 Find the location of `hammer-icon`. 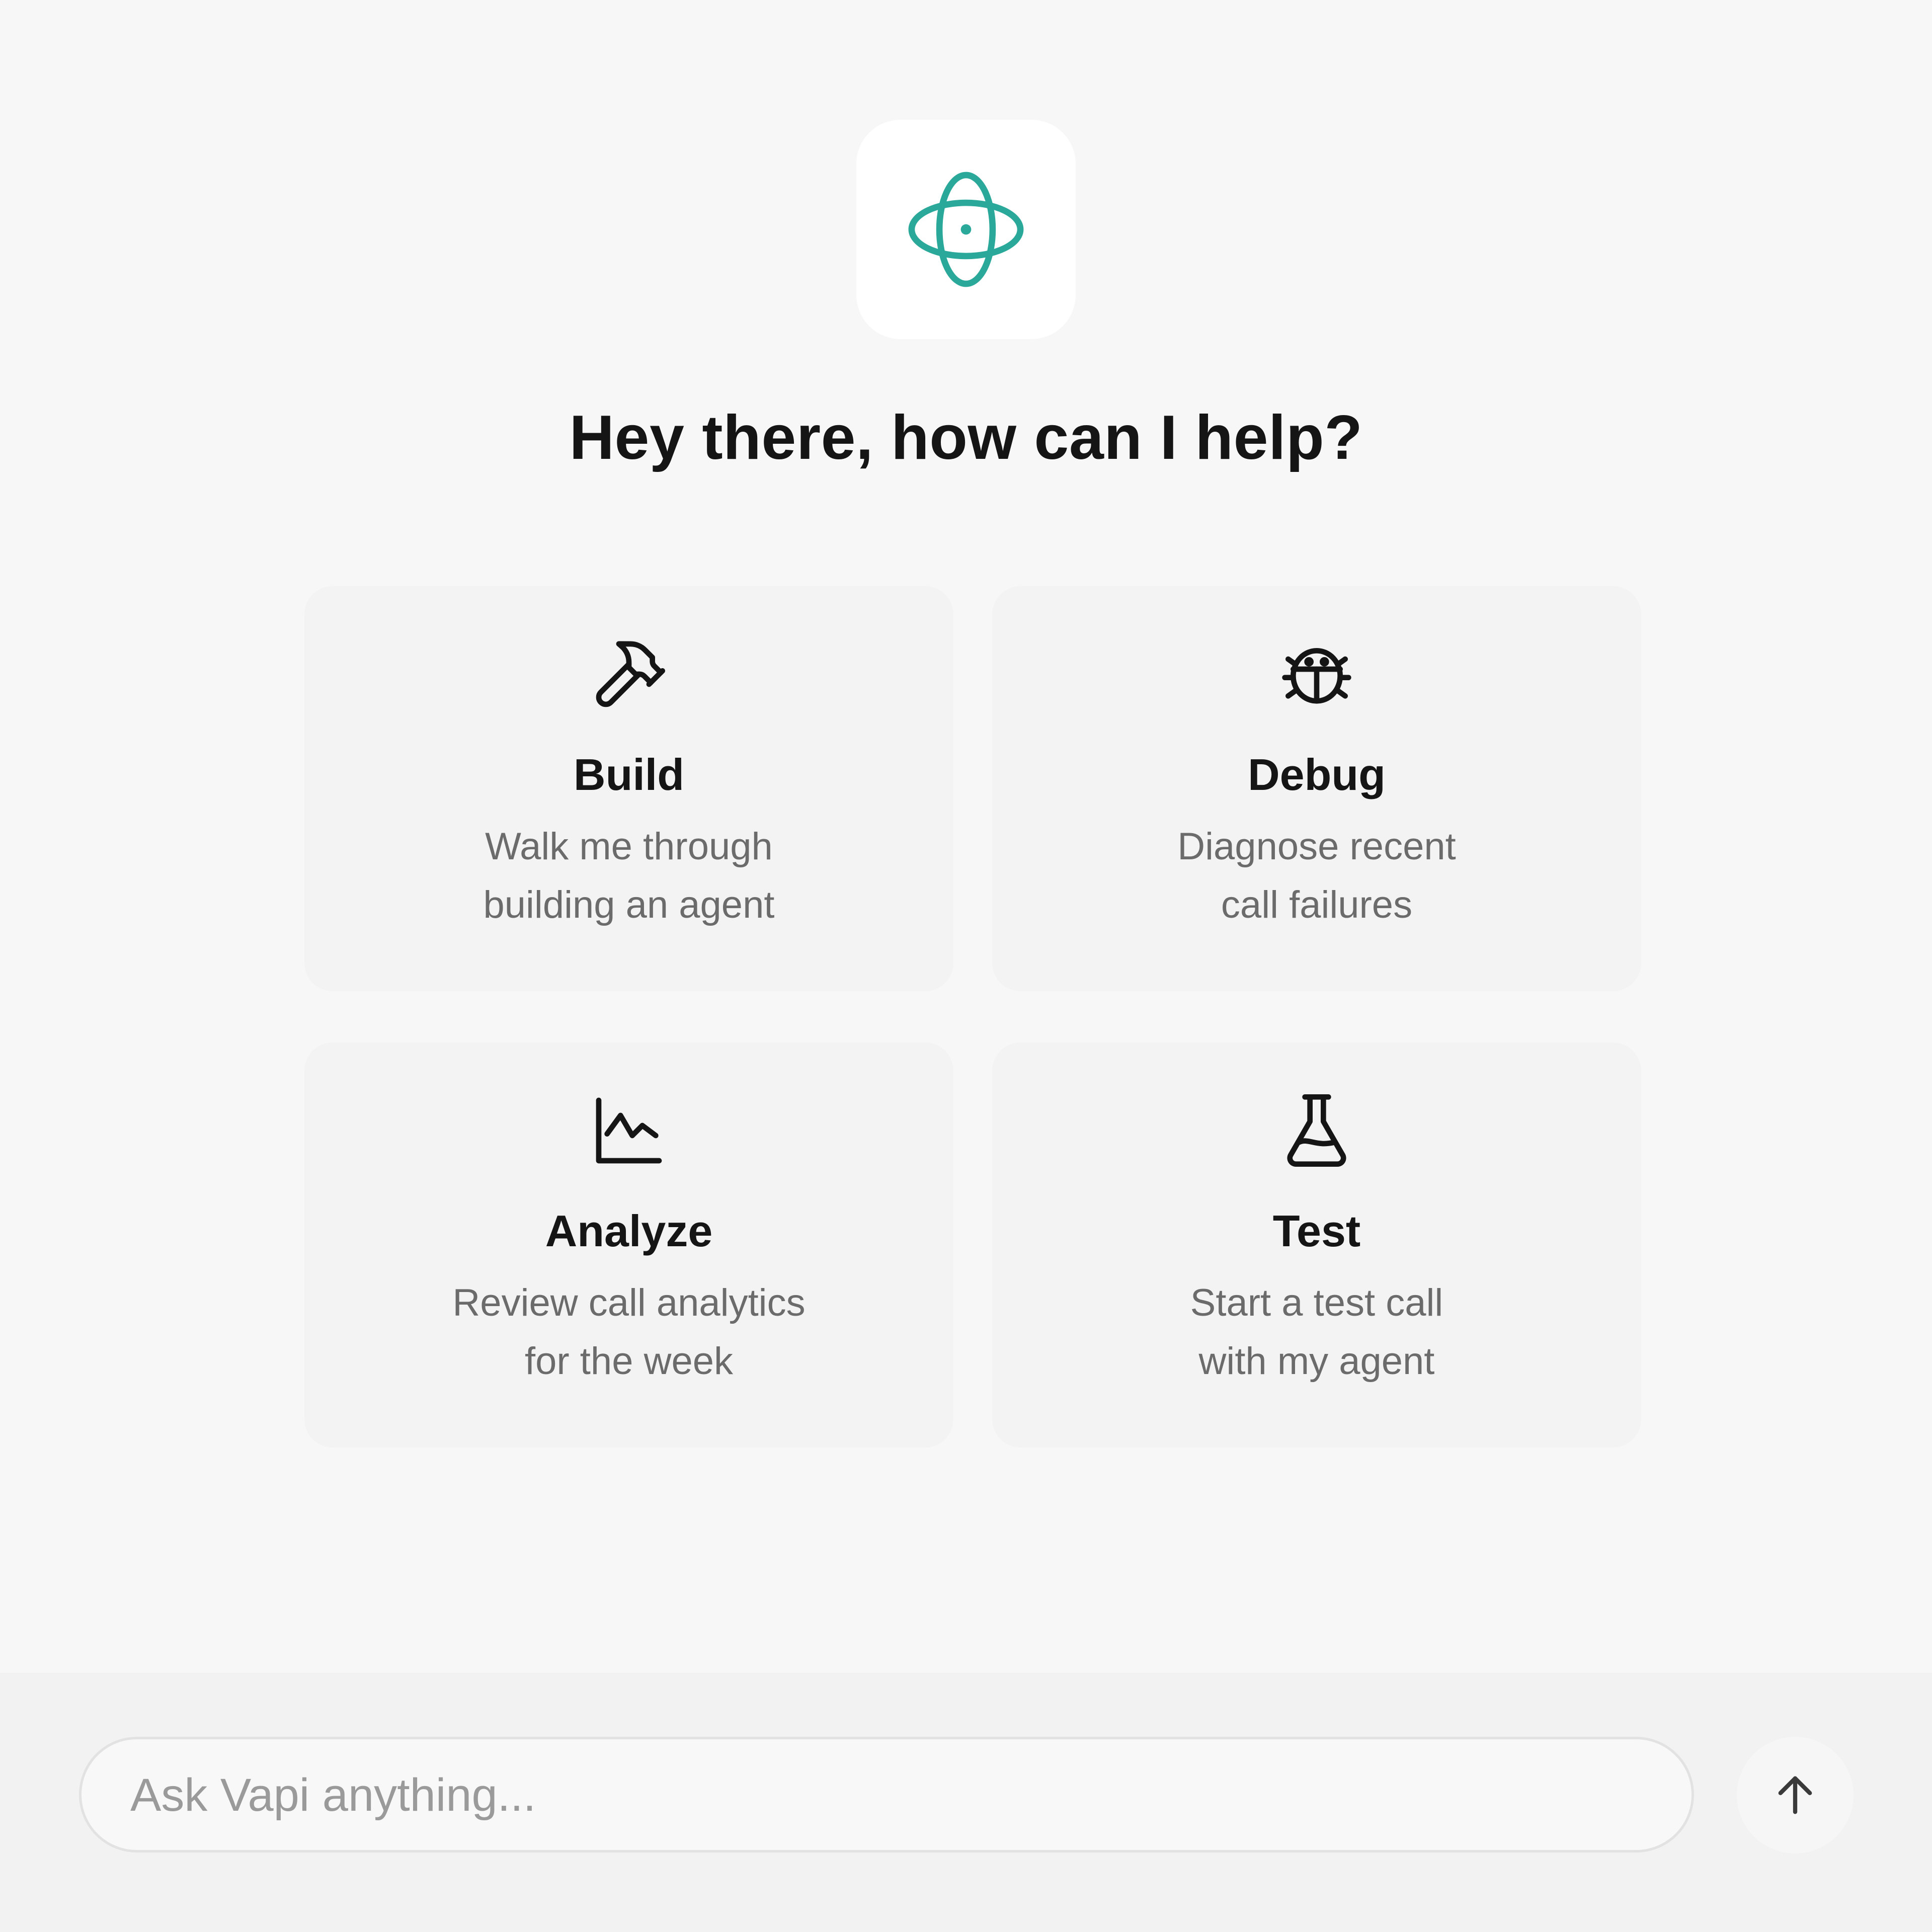

hammer-icon is located at coordinates (629, 674).